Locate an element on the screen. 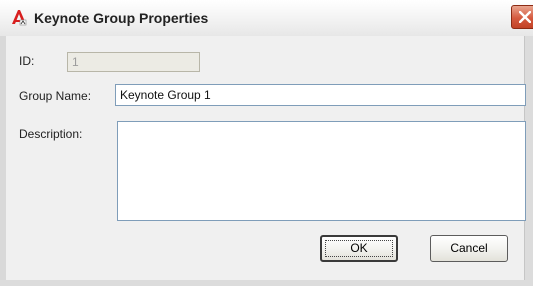  window-title: Keynote Group Properties is located at coordinates (121, 18).